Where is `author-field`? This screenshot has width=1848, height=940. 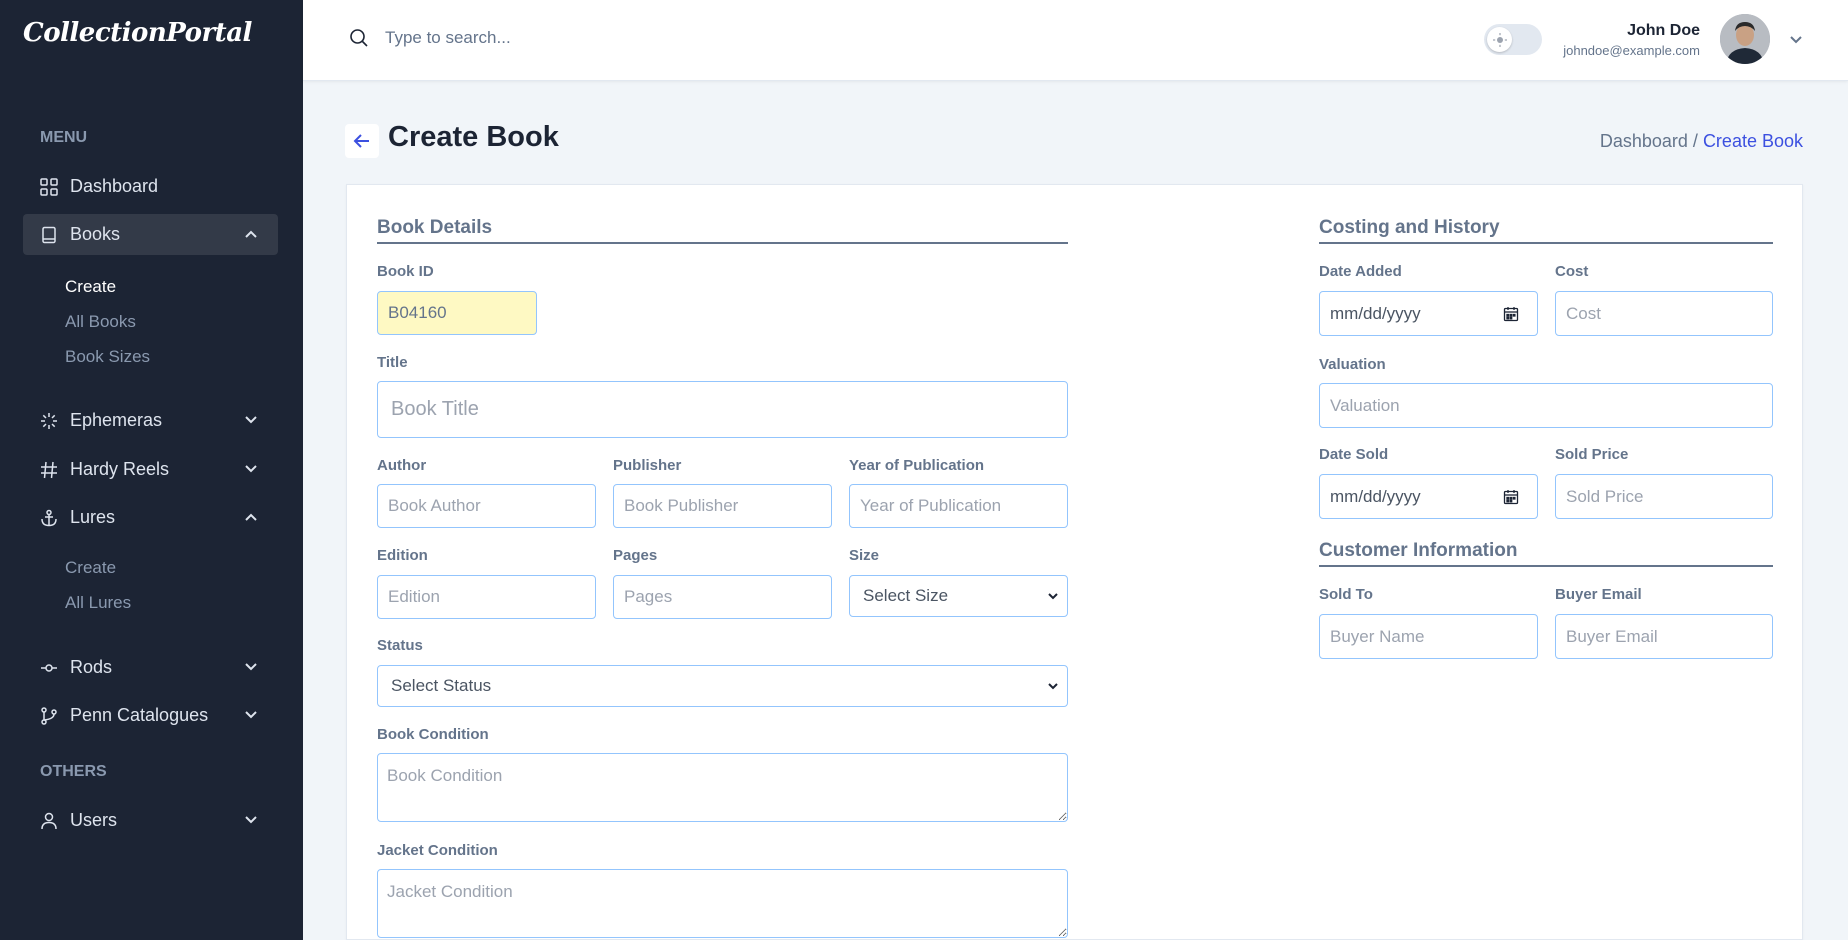 author-field is located at coordinates (486, 506).